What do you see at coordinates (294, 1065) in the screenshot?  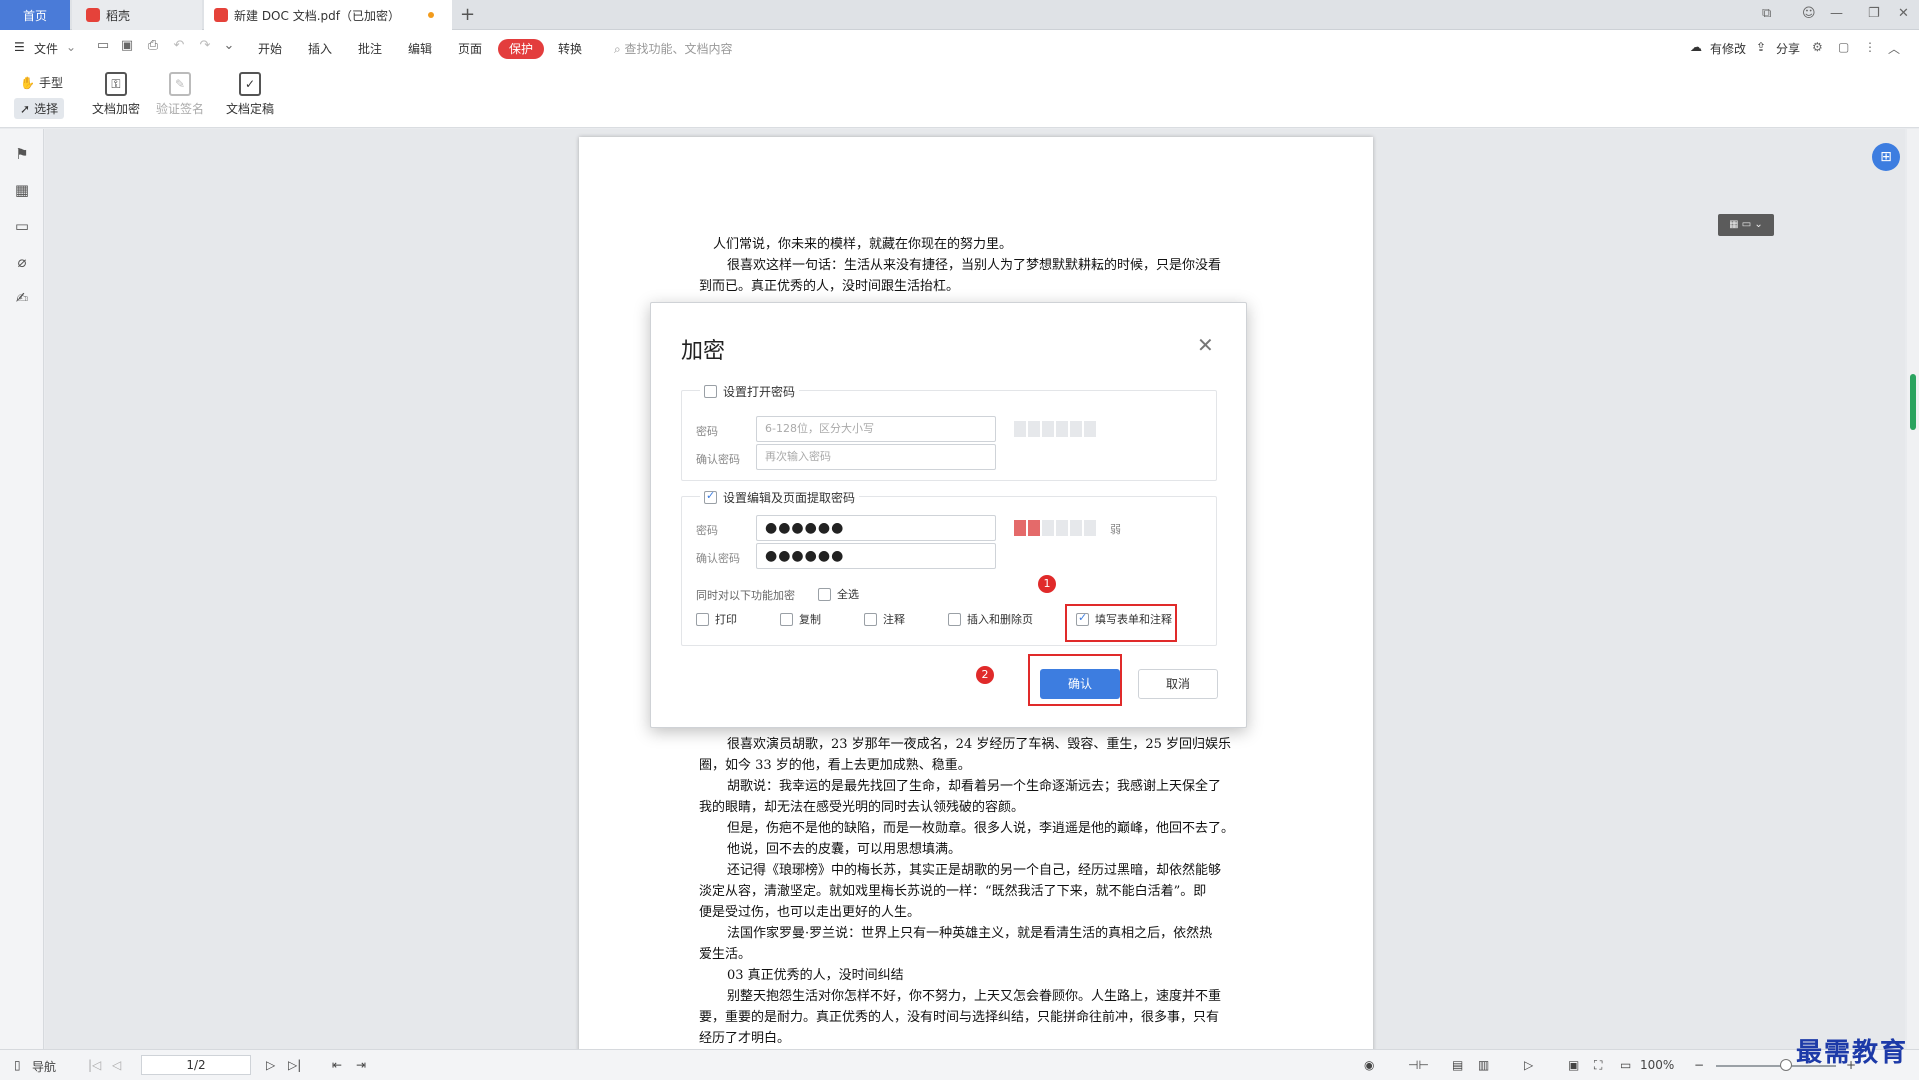 I see `last-page-icon: ▷|` at bounding box center [294, 1065].